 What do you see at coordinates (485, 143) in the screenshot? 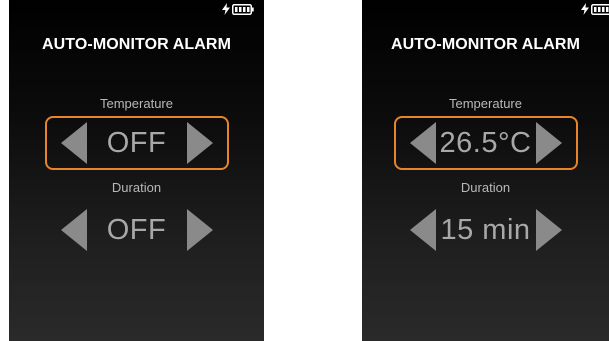
I see `temperature-selector: 26.5°C` at bounding box center [485, 143].